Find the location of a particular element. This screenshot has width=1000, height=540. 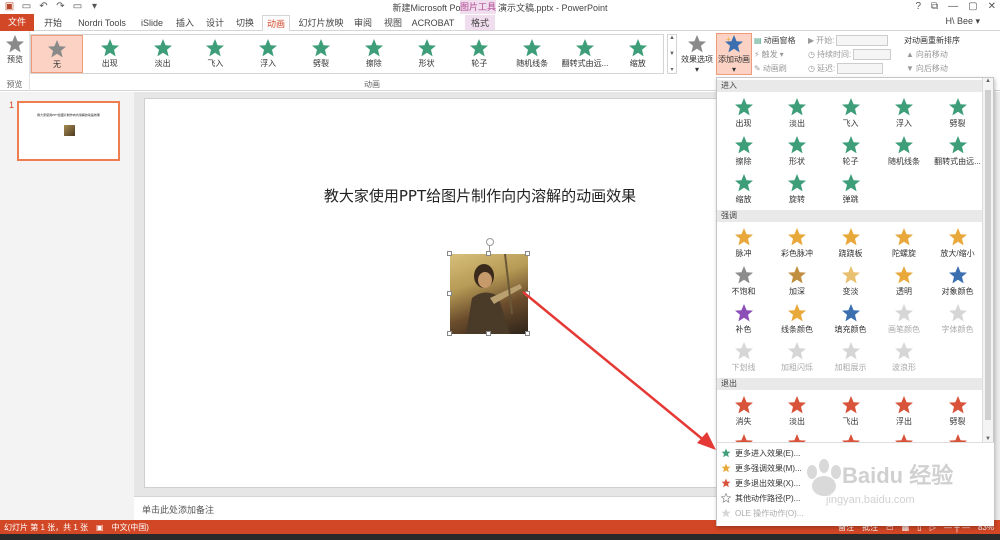

effect-0-10: 缩放 is located at coordinates (743, 189).